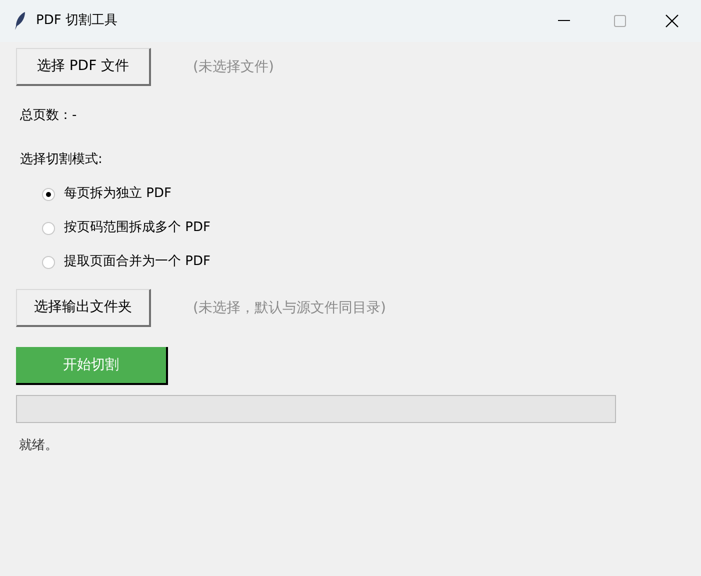 The width and height of the screenshot is (701, 576). I want to click on close-icon, so click(672, 21).